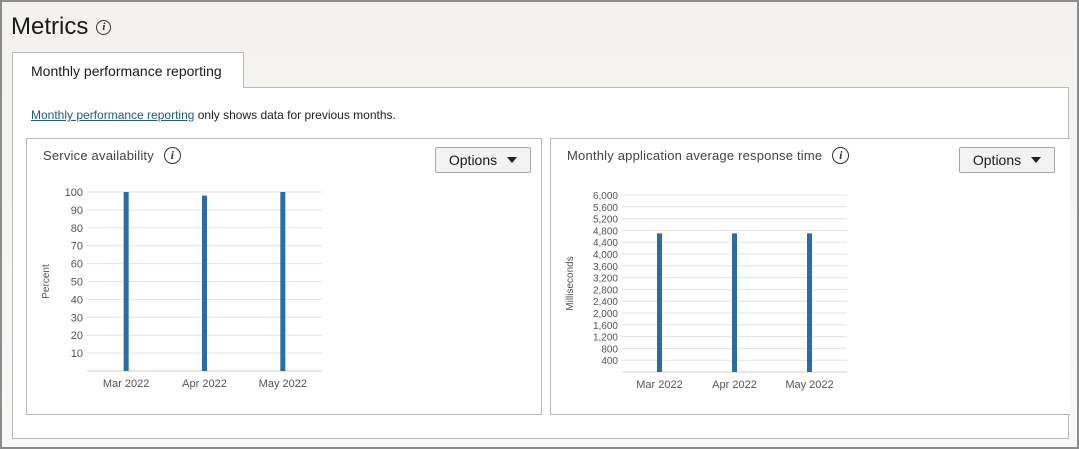  I want to click on y-tick-label: 80, so click(77, 229).